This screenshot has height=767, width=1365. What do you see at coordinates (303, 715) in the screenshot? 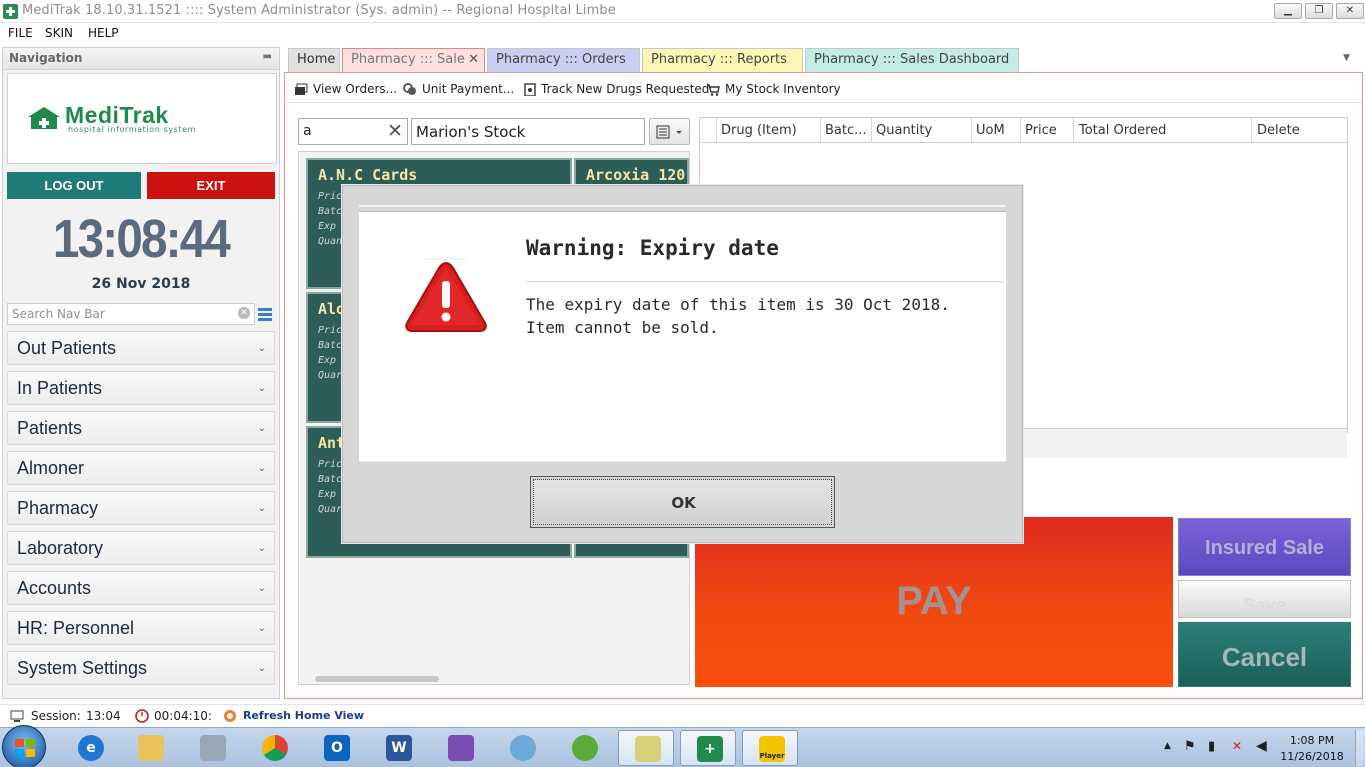
I see `refresh-home-view-link: Refresh Home View` at bounding box center [303, 715].